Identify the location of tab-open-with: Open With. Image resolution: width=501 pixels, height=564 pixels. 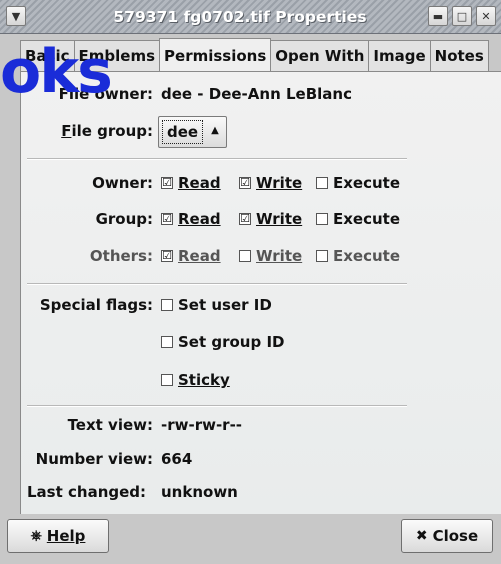
(320, 56).